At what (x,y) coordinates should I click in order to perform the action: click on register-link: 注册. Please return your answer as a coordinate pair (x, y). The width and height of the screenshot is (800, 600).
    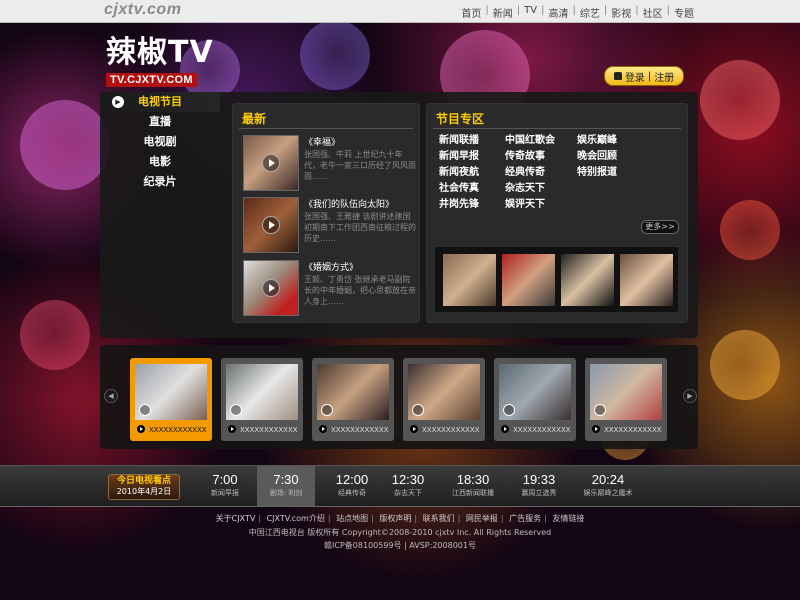
    Looking at the image, I should click on (664, 76).